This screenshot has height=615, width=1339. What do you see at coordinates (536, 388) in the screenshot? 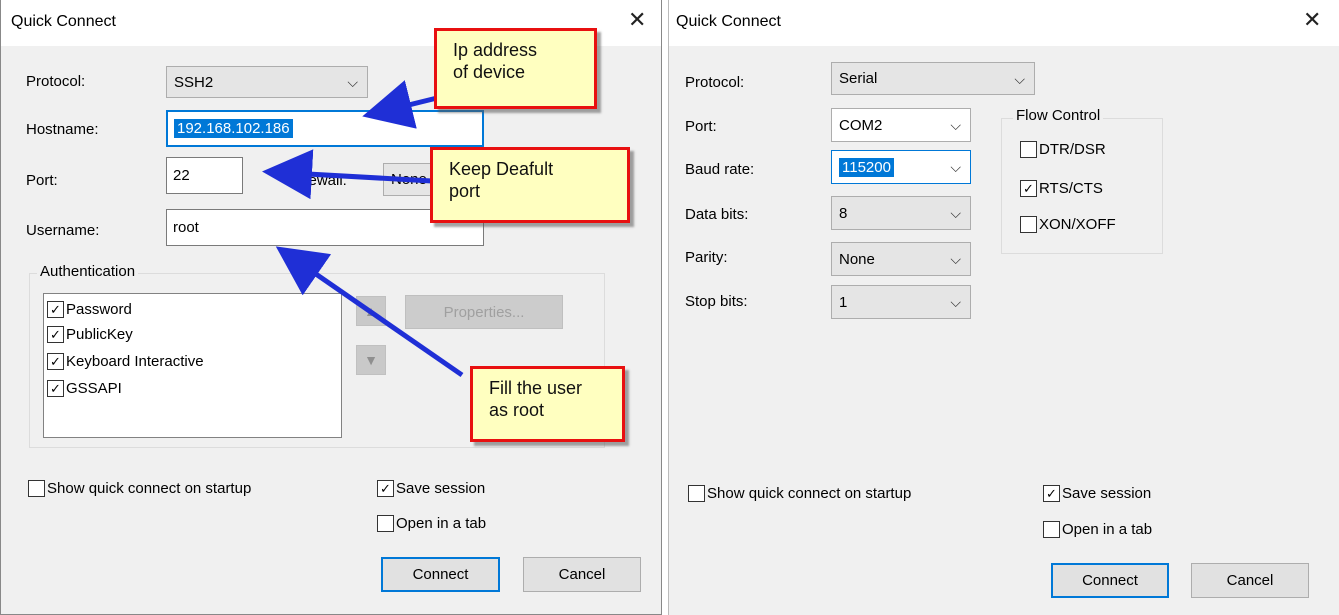
I see `callout-line: Fill the user` at bounding box center [536, 388].